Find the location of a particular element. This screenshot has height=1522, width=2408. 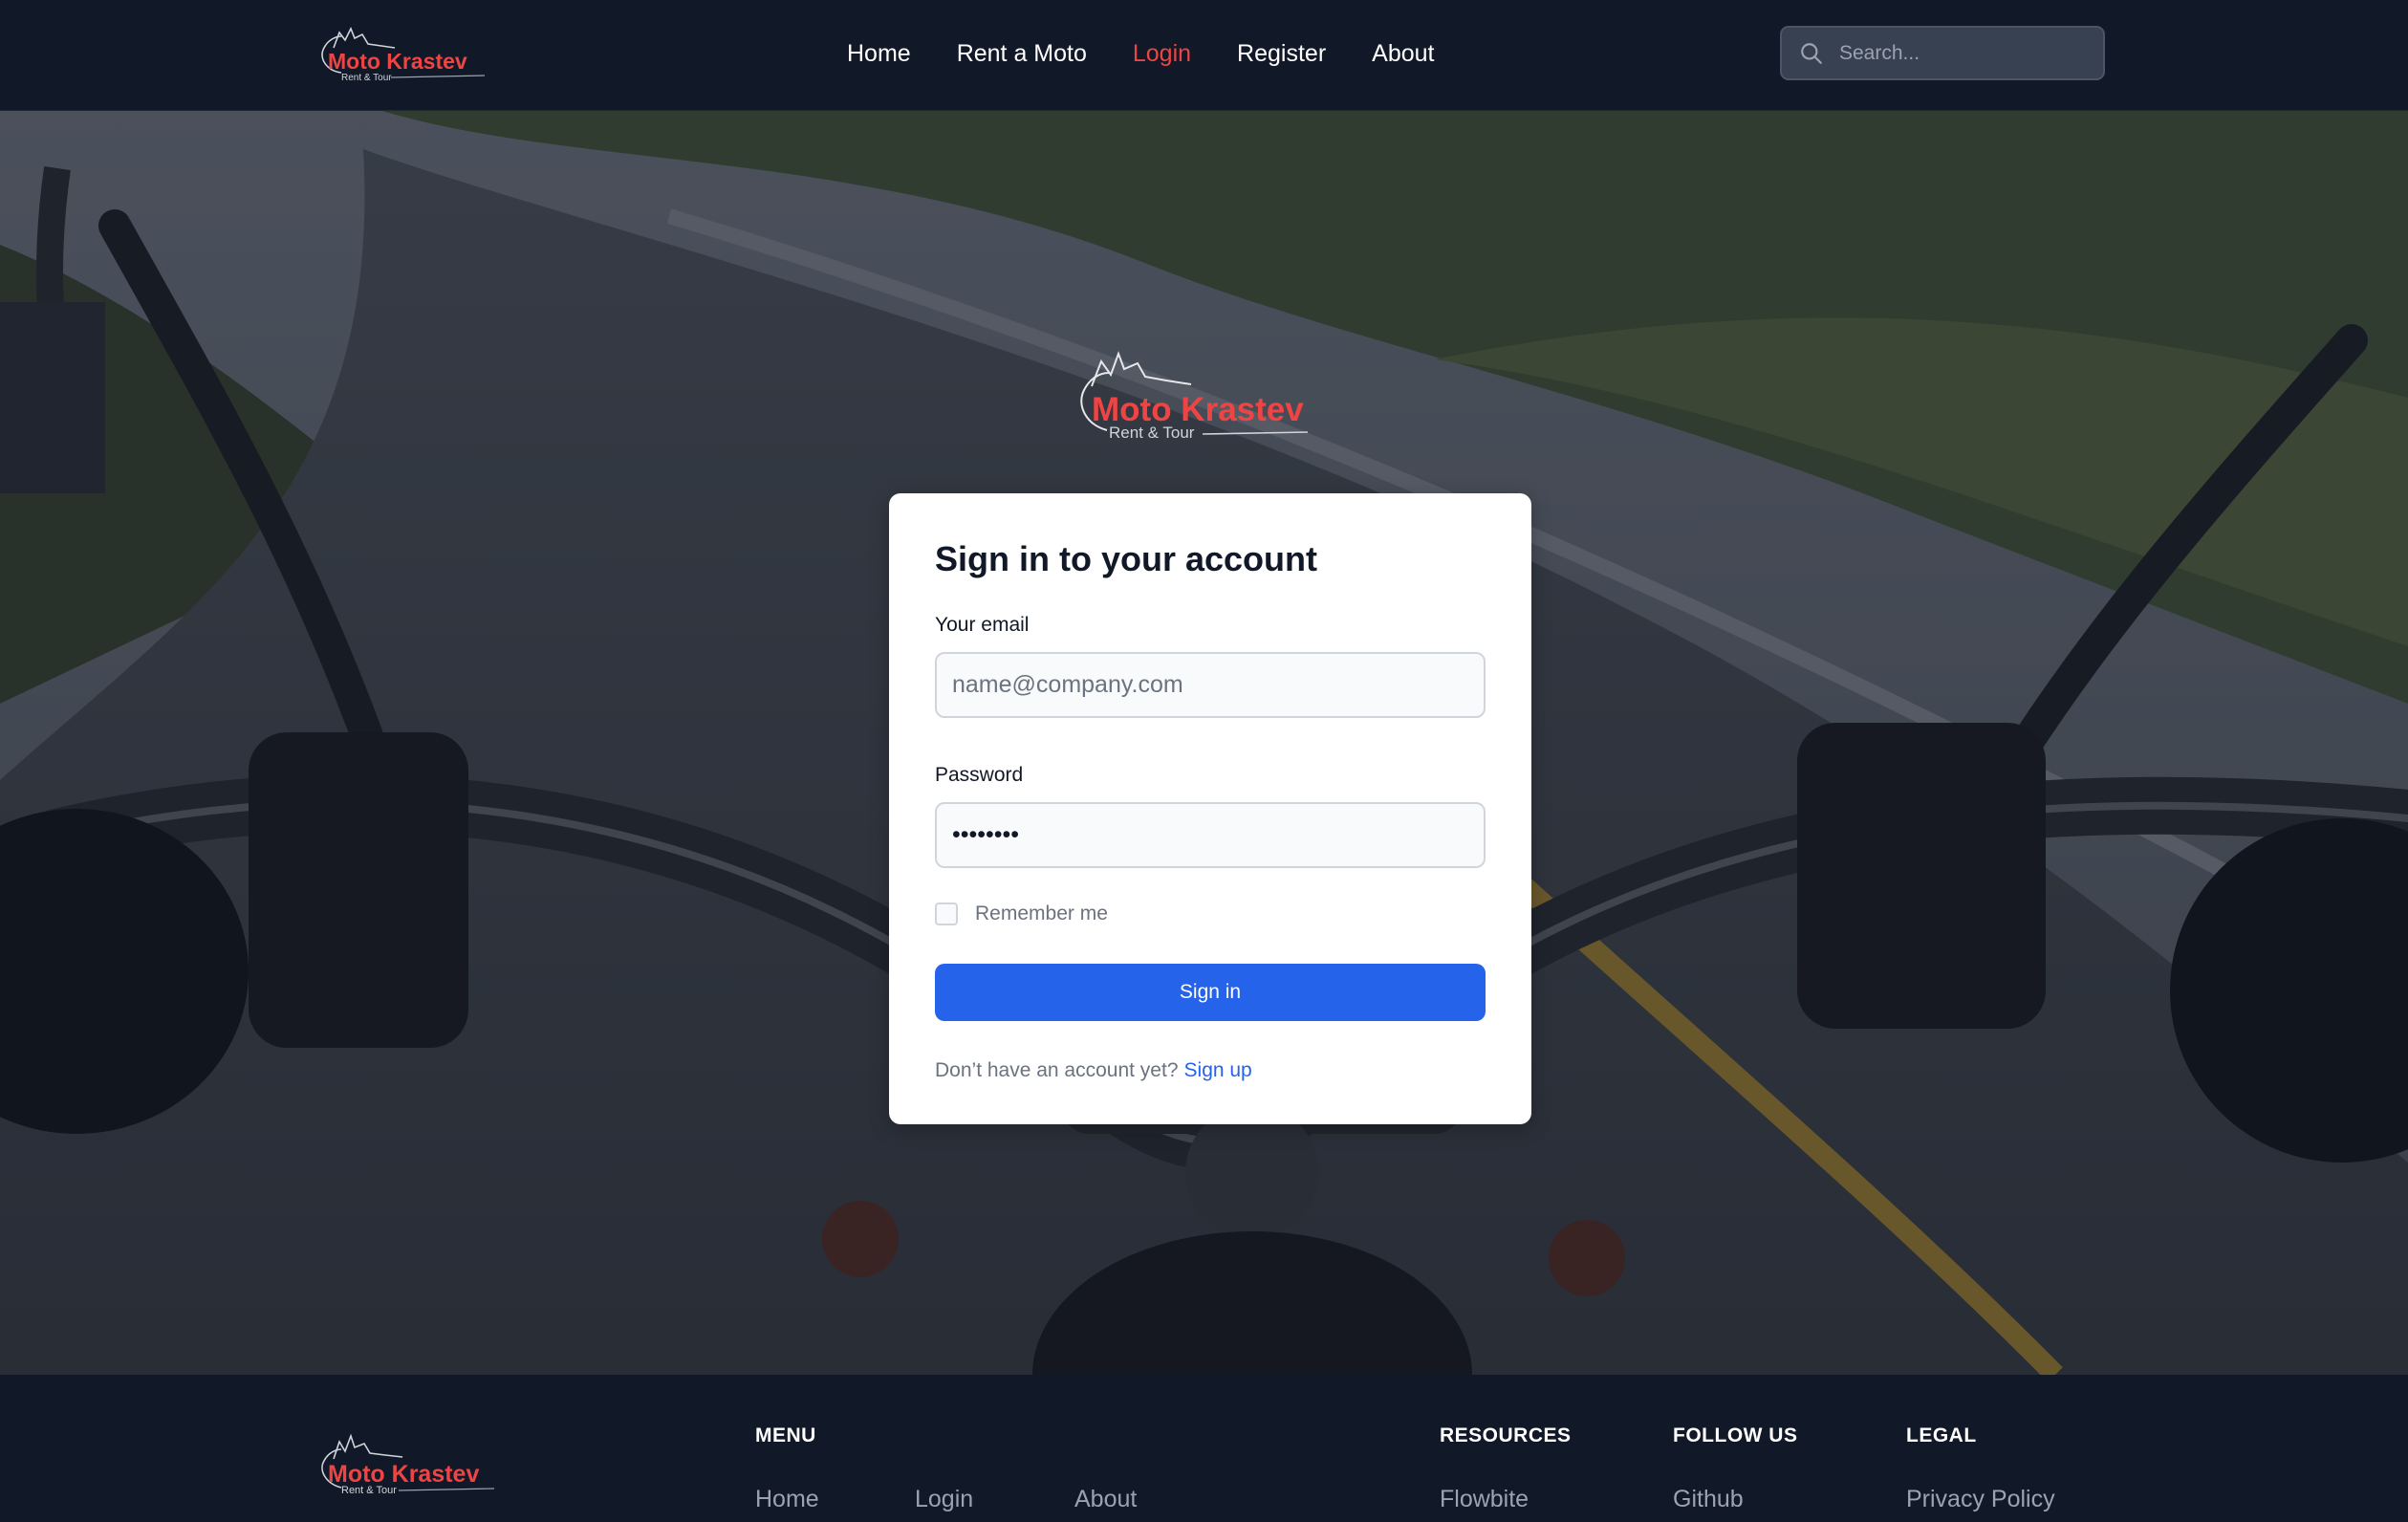

password-label: Password is located at coordinates (979, 775).